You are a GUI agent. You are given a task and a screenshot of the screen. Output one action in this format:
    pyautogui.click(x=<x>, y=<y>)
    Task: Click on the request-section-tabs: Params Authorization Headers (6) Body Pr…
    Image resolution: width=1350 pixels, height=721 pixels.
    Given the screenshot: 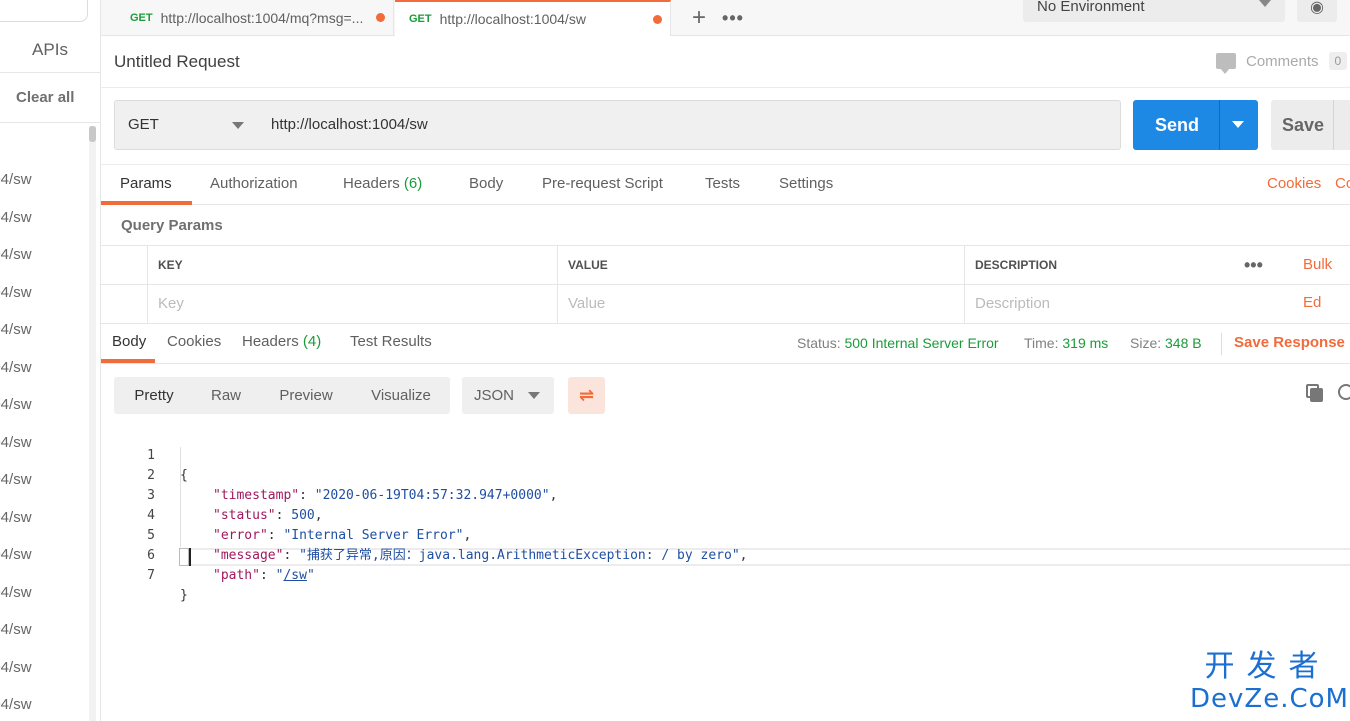 What is the action you would take?
    pyautogui.click(x=725, y=184)
    